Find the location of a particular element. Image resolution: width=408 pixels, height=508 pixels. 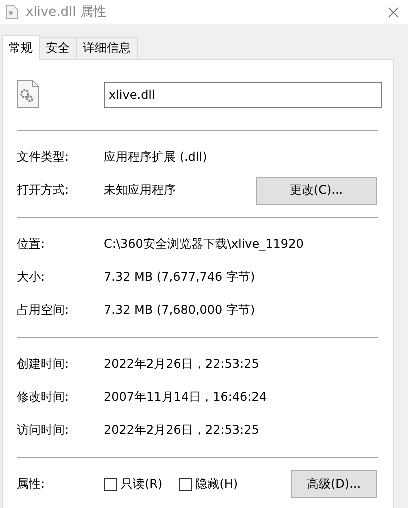

field-label: 访问时间: is located at coordinates (43, 430).